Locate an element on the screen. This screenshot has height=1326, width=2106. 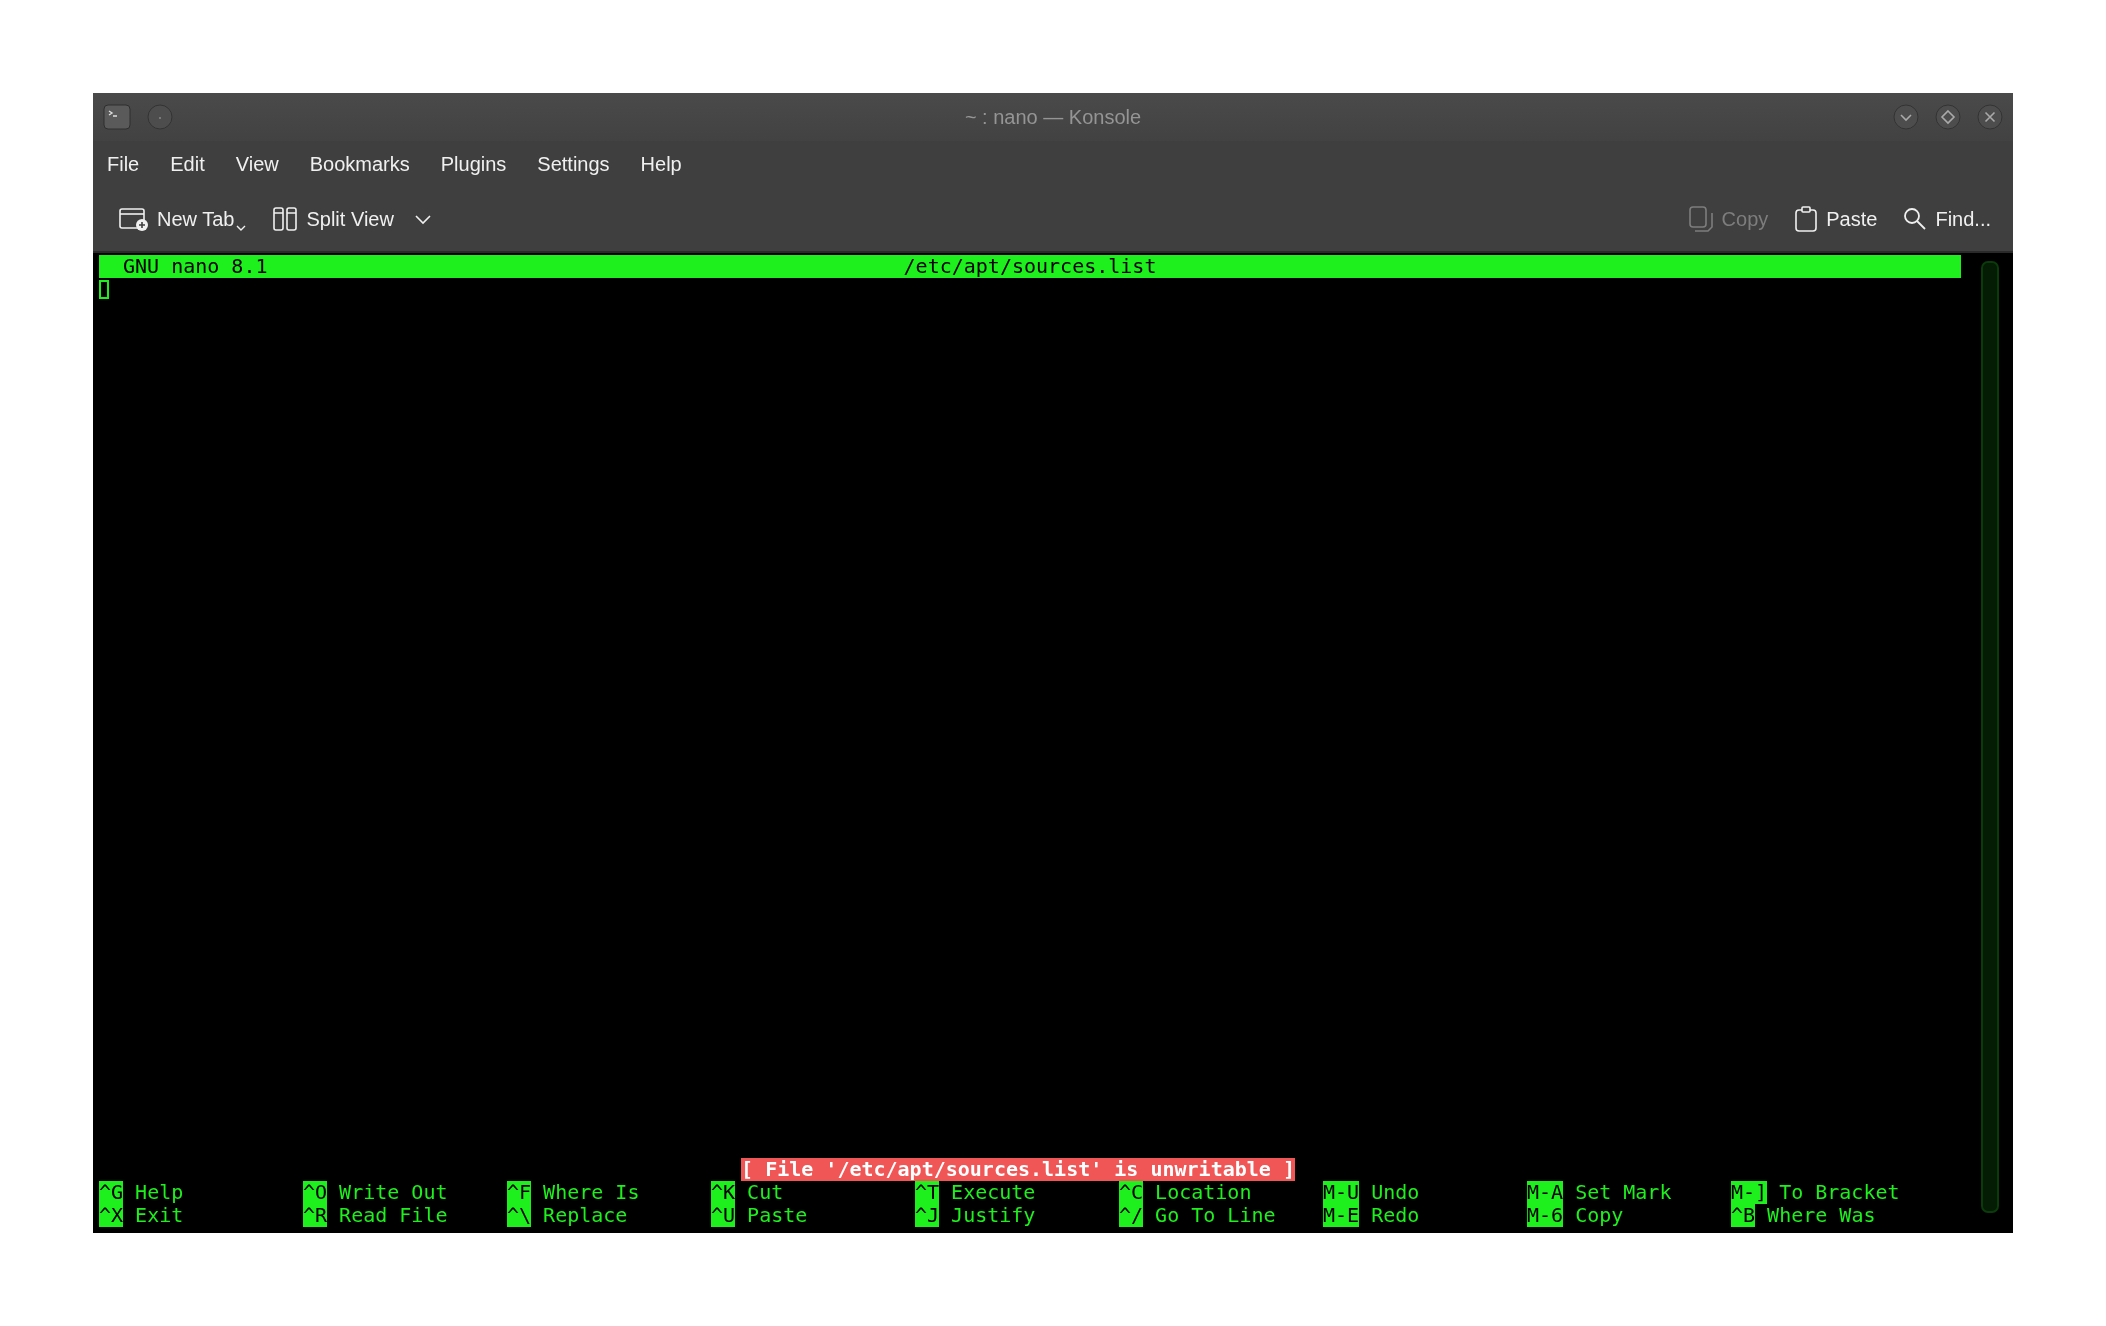
scrollbar is located at coordinates (1990, 737).